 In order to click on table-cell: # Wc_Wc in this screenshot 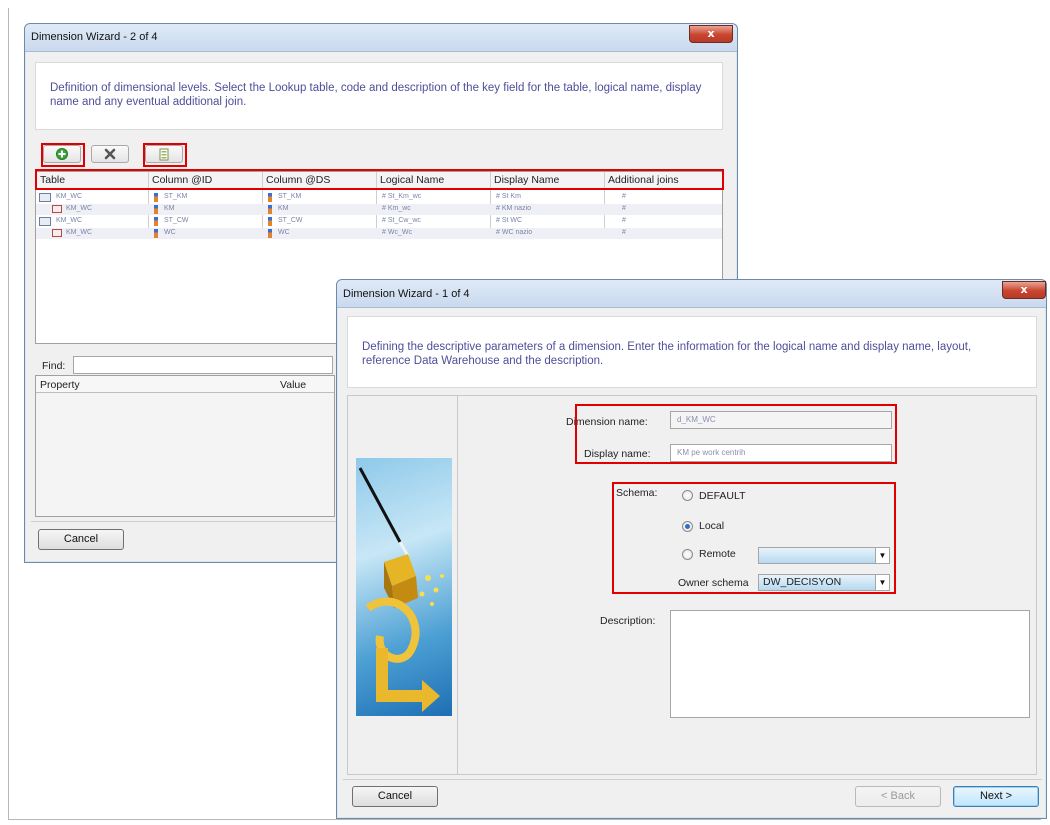, I will do `click(397, 232)`.